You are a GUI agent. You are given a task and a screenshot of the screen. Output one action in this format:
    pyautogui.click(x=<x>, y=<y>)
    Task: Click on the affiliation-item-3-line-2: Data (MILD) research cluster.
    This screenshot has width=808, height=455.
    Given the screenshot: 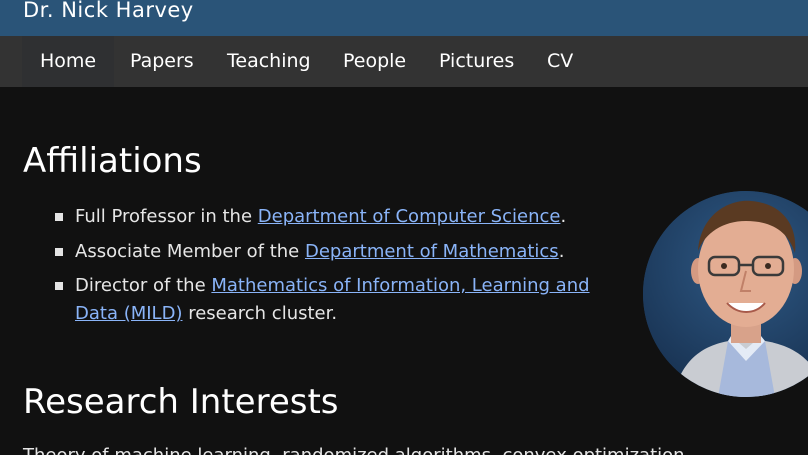 What is the action you would take?
    pyautogui.click(x=206, y=314)
    